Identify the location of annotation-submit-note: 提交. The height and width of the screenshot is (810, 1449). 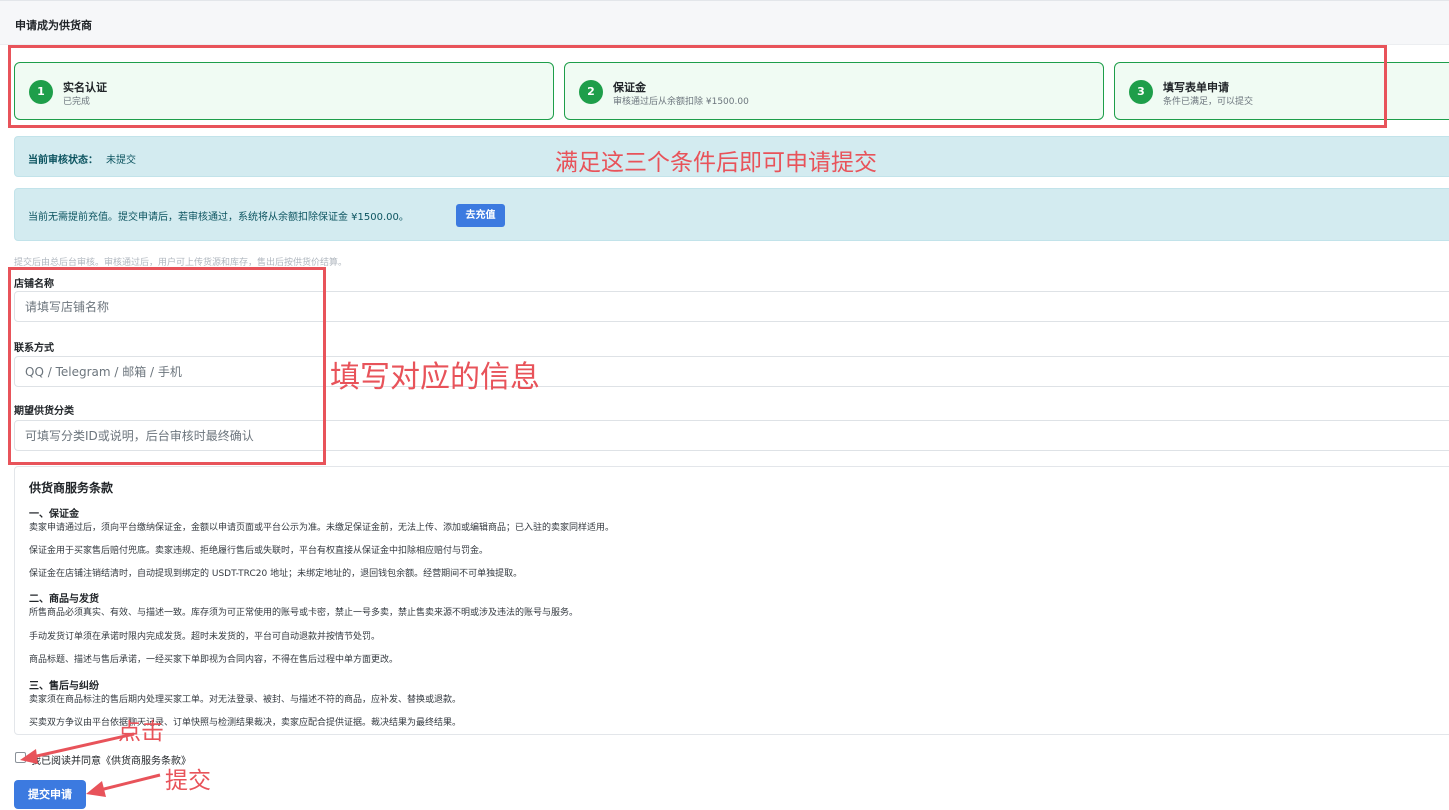
(188, 781).